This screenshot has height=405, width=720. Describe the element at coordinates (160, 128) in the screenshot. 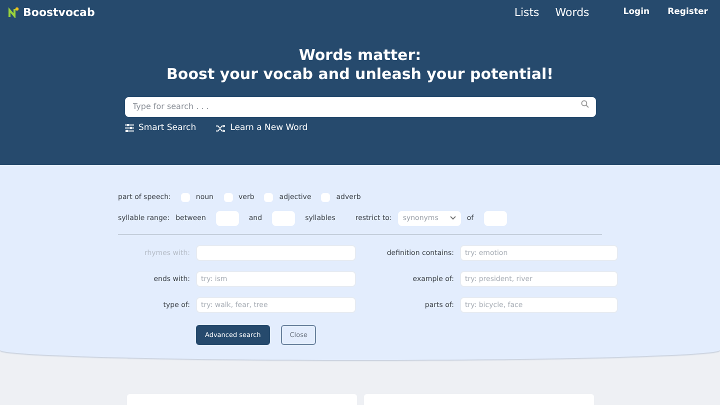

I see `action-link: Smart Search` at that location.